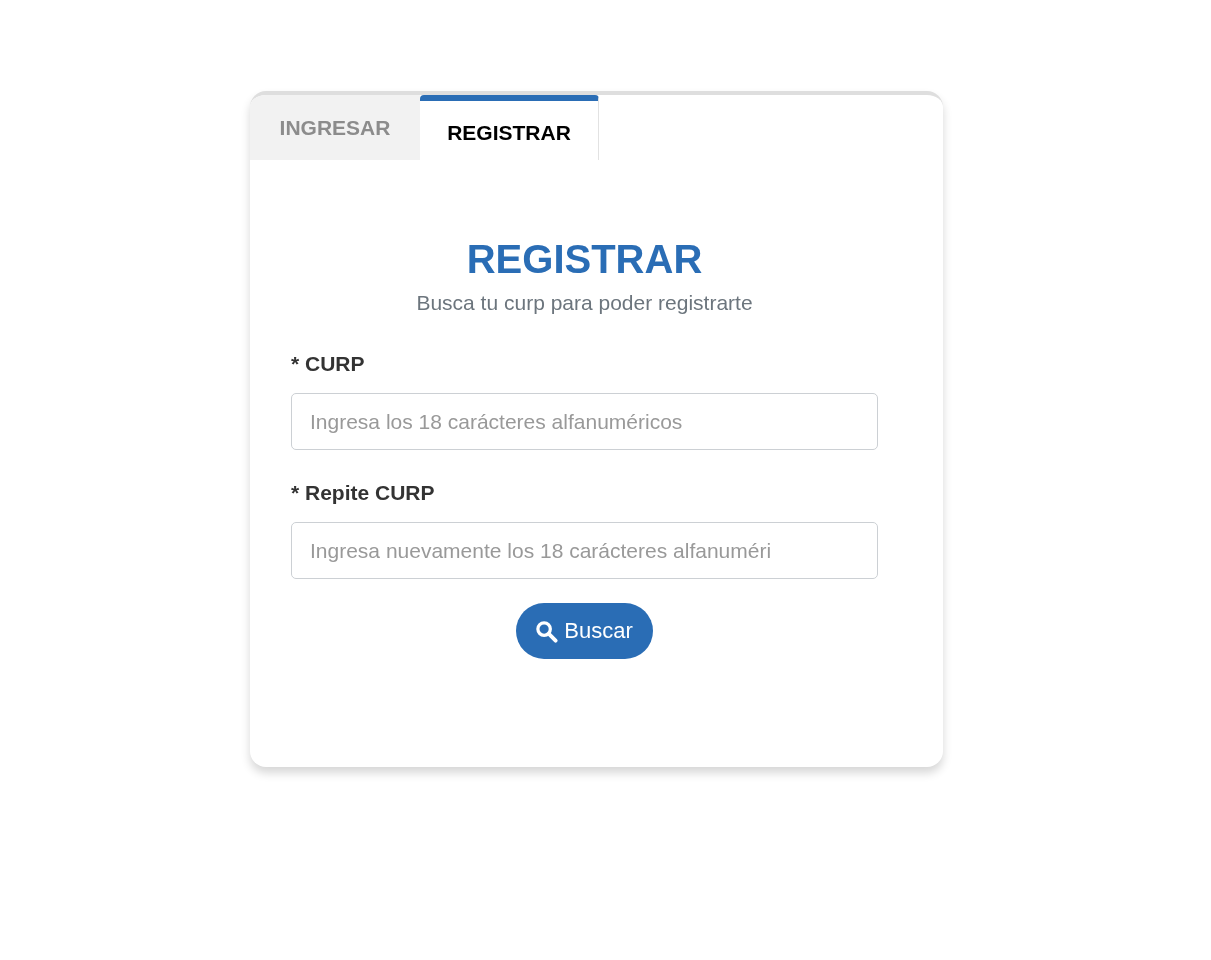 The image size is (1211, 960). What do you see at coordinates (584, 259) in the screenshot?
I see `form-title: REGISTRAR` at bounding box center [584, 259].